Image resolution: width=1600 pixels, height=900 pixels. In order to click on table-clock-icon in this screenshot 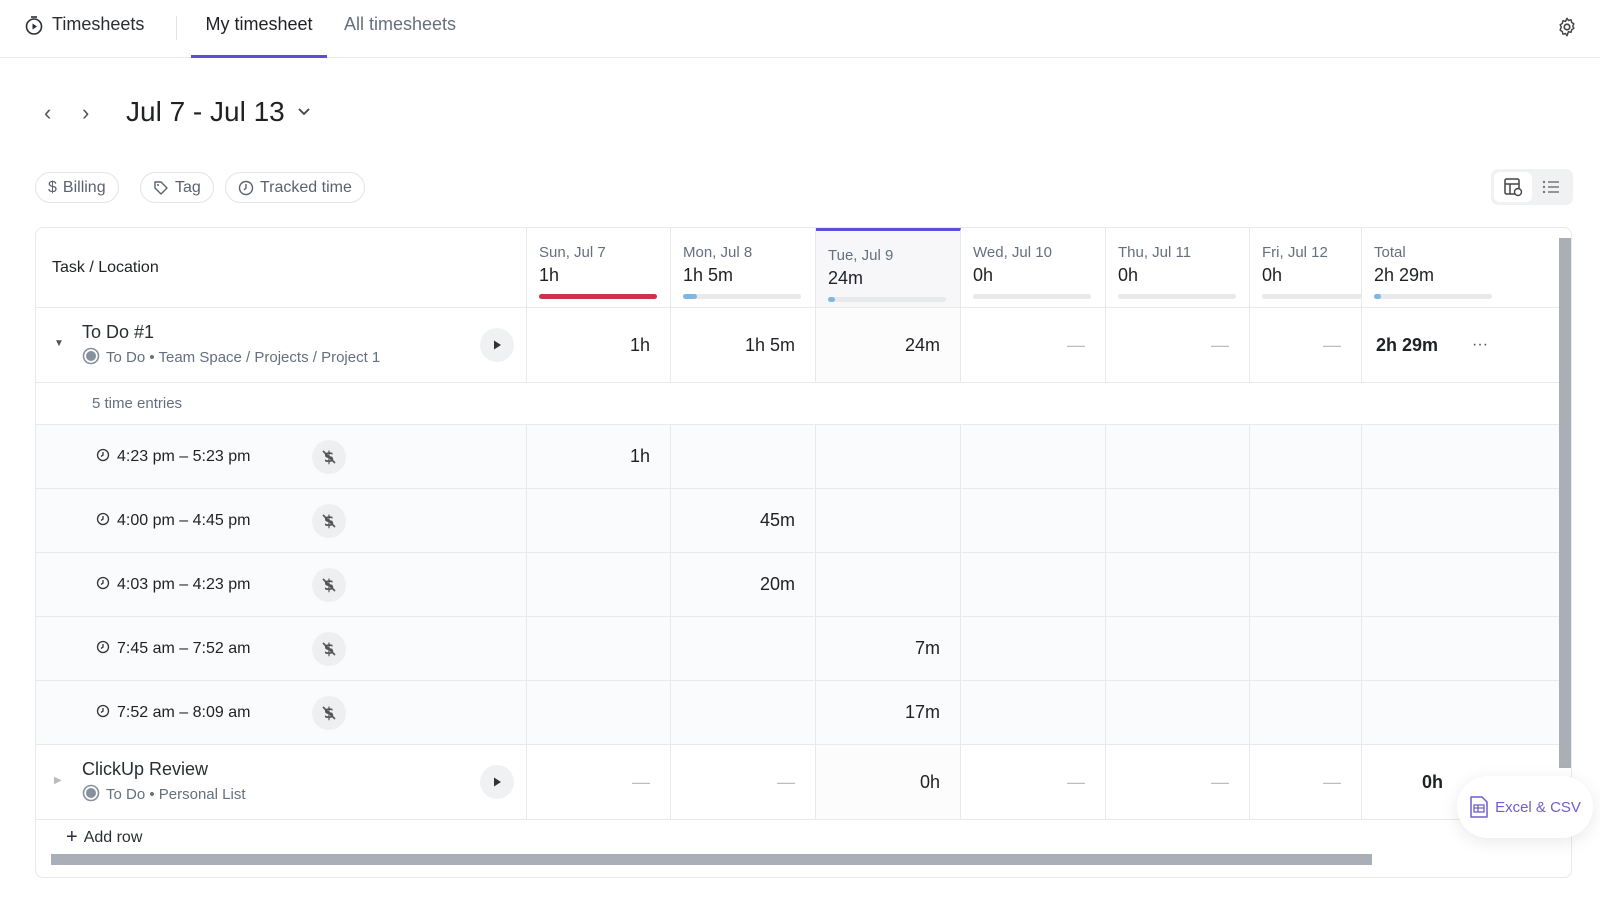, I will do `click(1513, 187)`.